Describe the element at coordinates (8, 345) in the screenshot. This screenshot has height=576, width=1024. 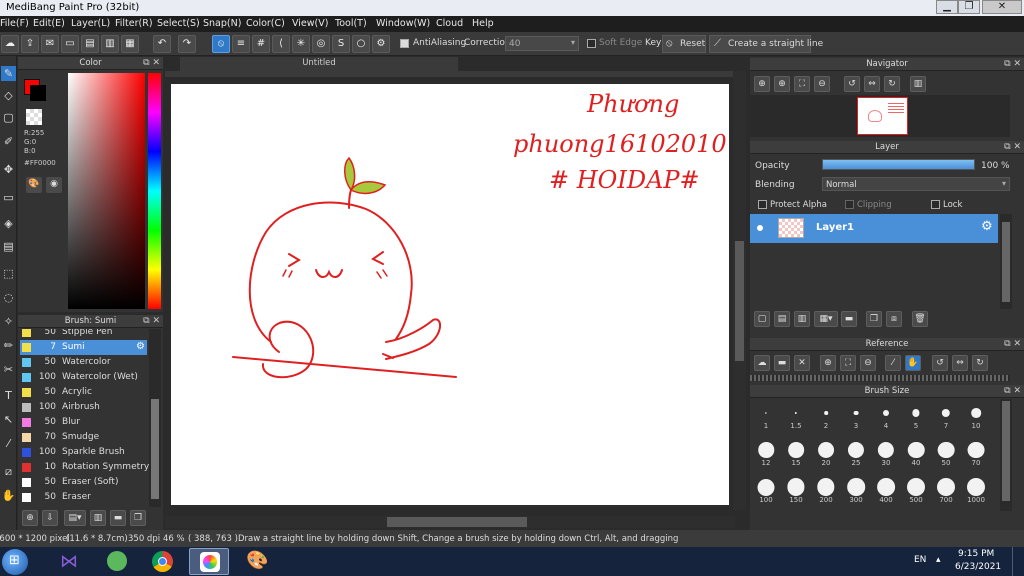
I see `select-pen-icon: ✏` at that location.